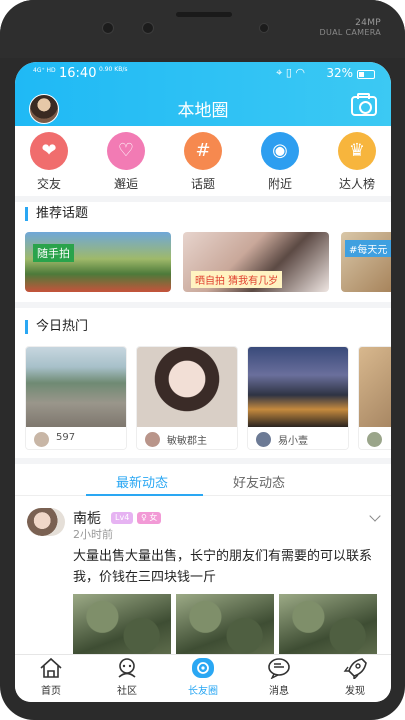  I want to click on feed-tabs: 最新动态 好友动态, so click(203, 481).